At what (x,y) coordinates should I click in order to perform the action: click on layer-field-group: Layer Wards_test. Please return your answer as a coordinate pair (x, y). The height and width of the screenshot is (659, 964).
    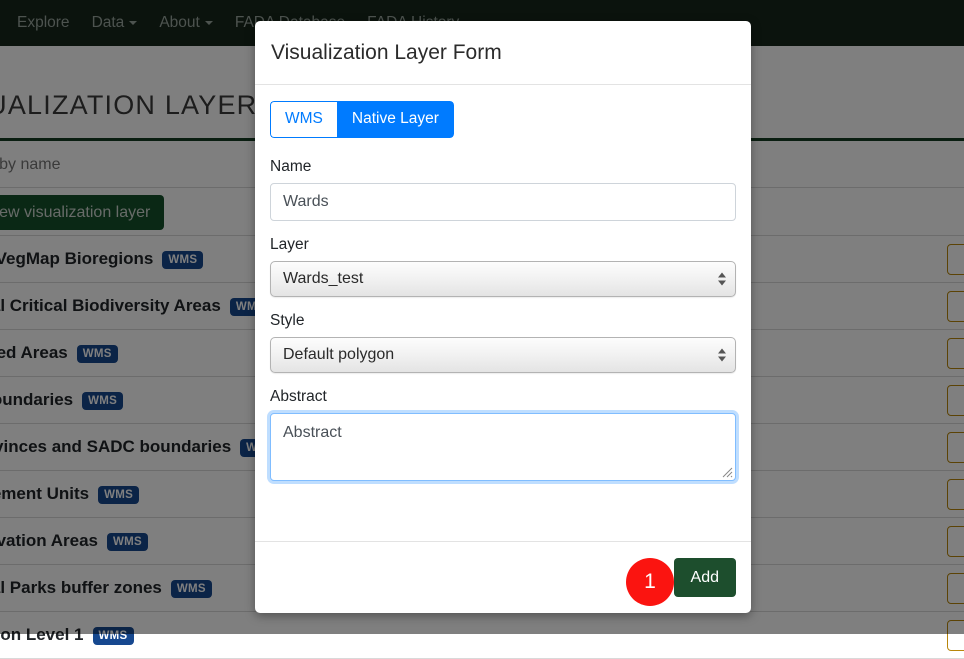
    Looking at the image, I should click on (503, 266).